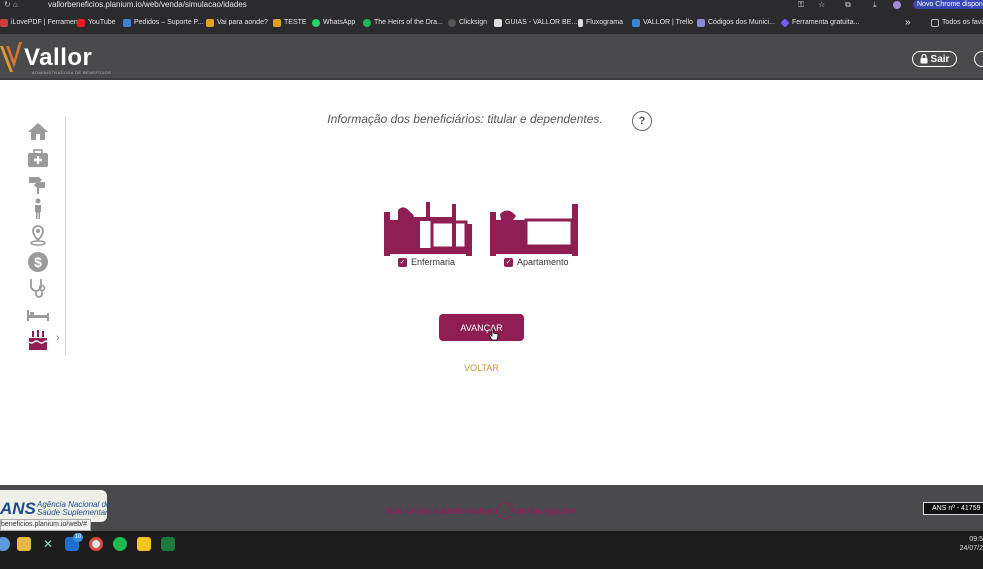  What do you see at coordinates (935, 22) in the screenshot?
I see `folder-icon` at bounding box center [935, 22].